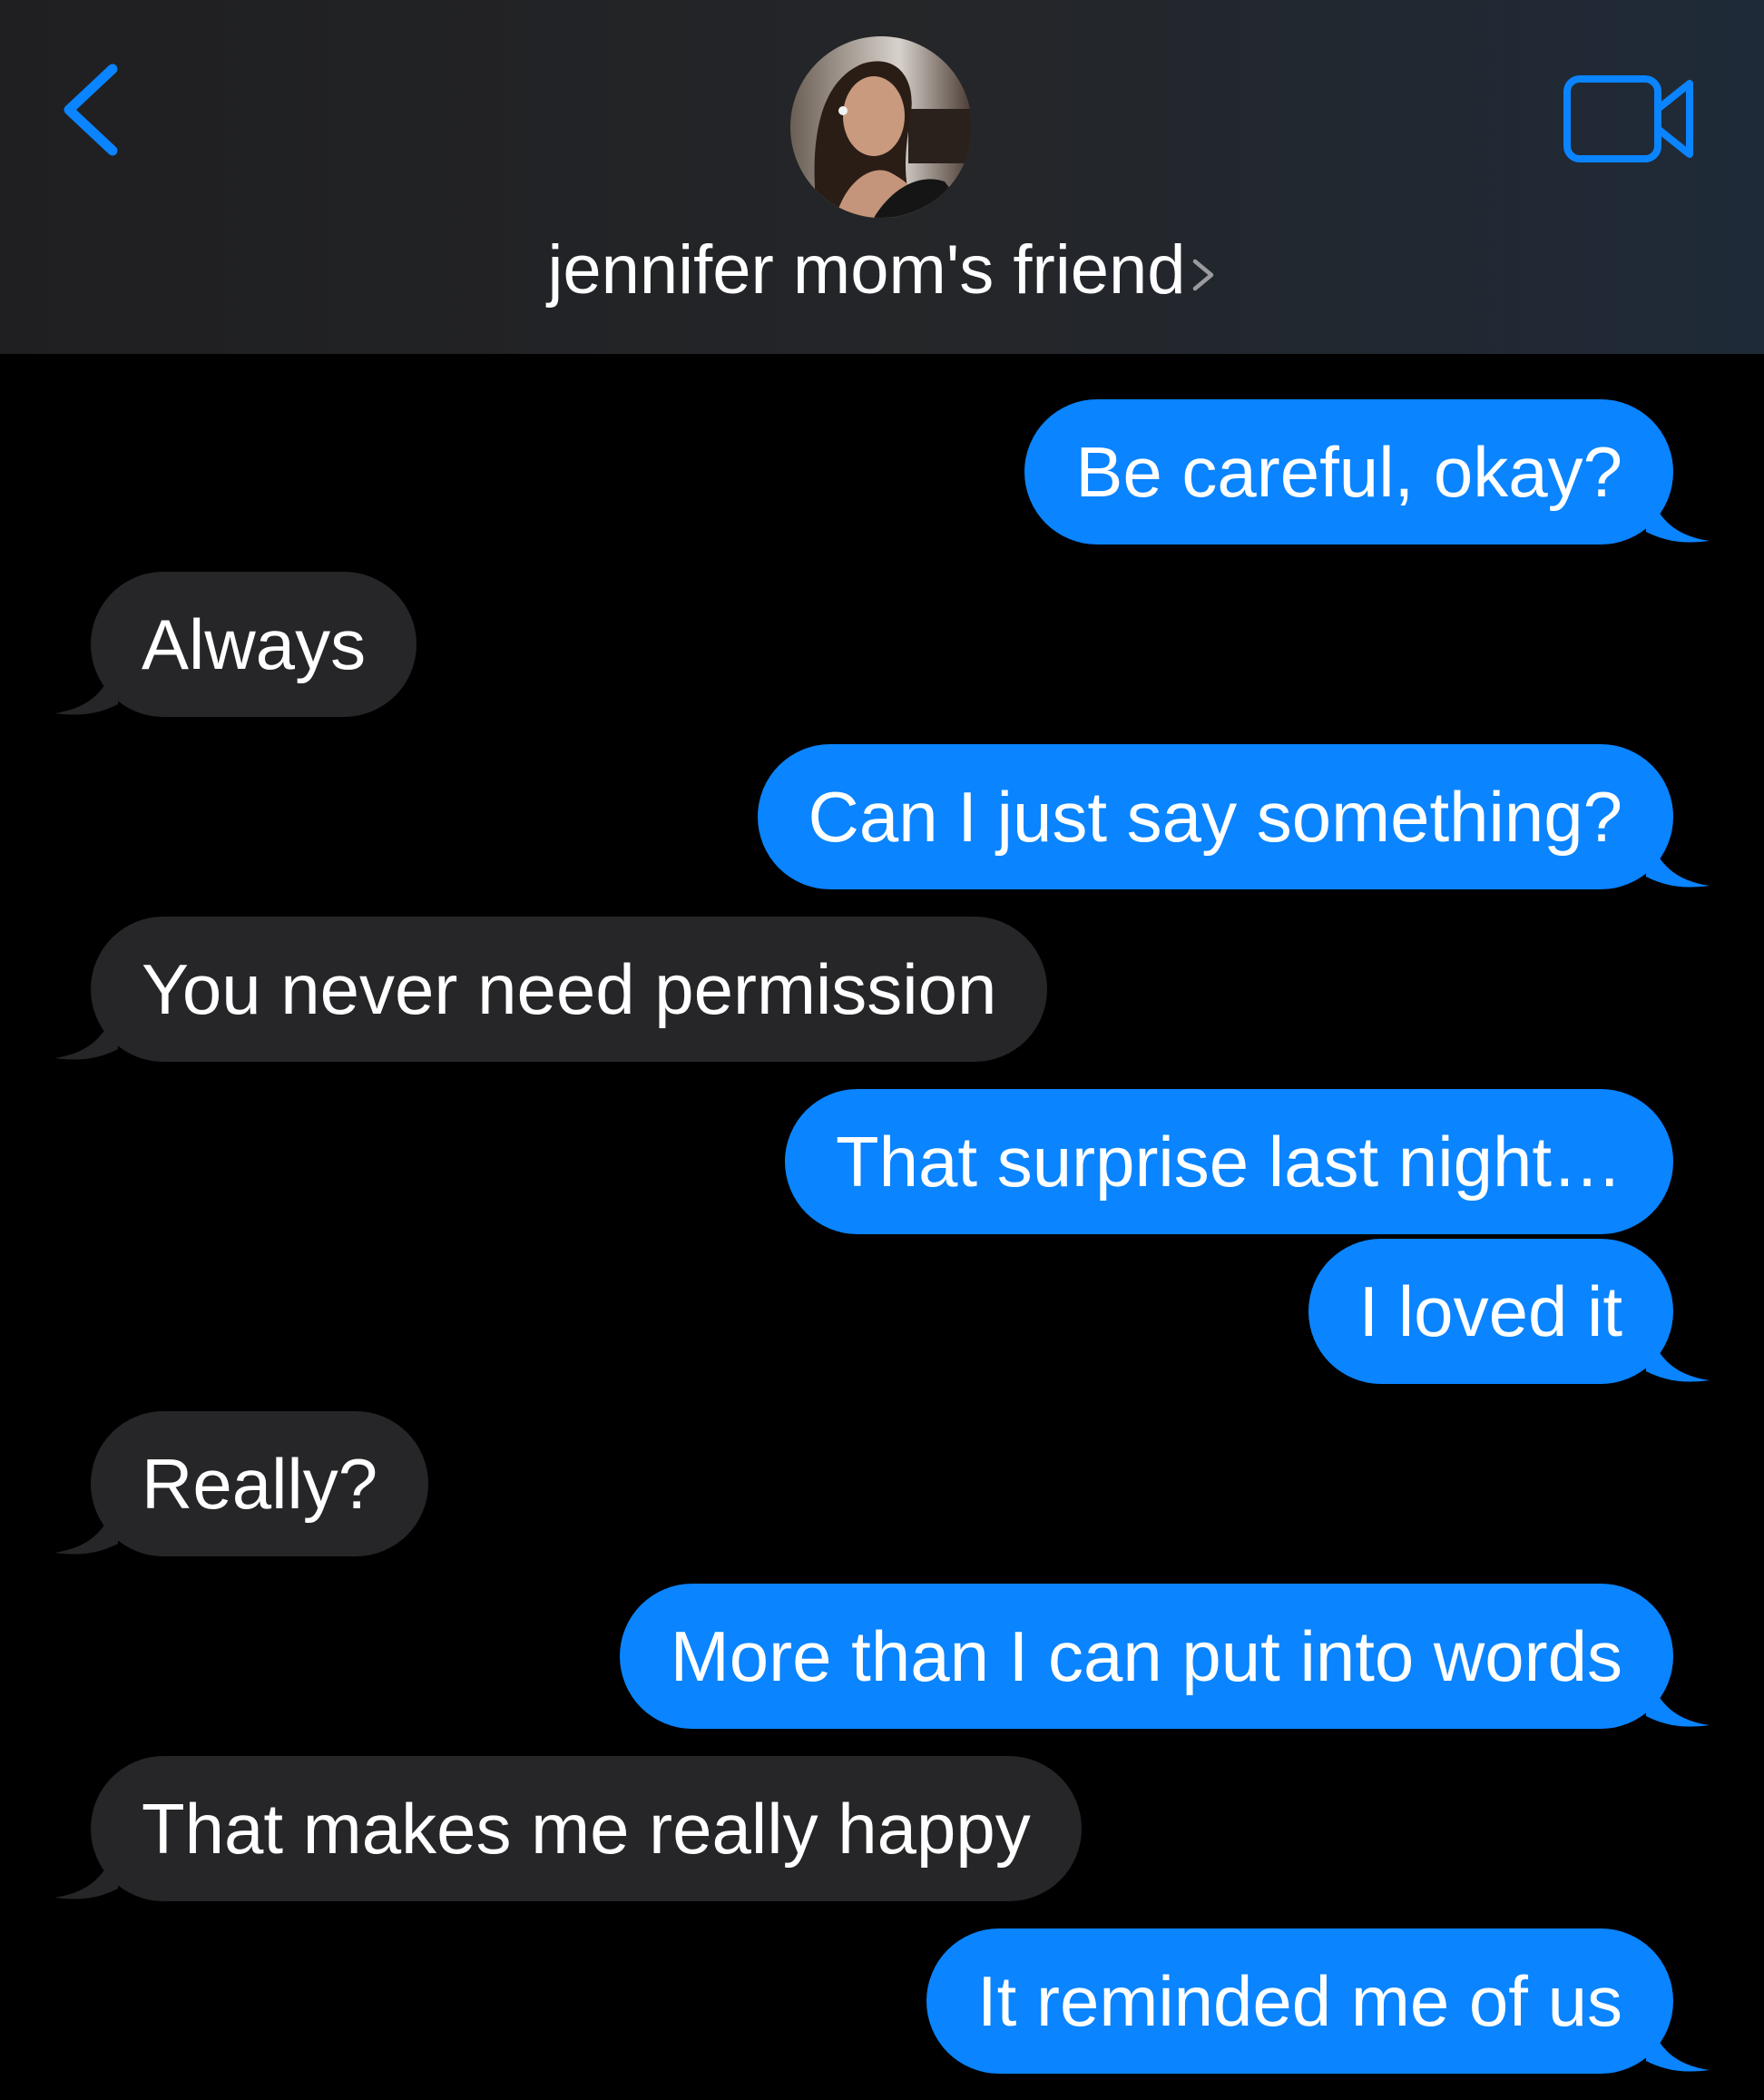  I want to click on message-bubble-incoming: Really?, so click(241, 1483).